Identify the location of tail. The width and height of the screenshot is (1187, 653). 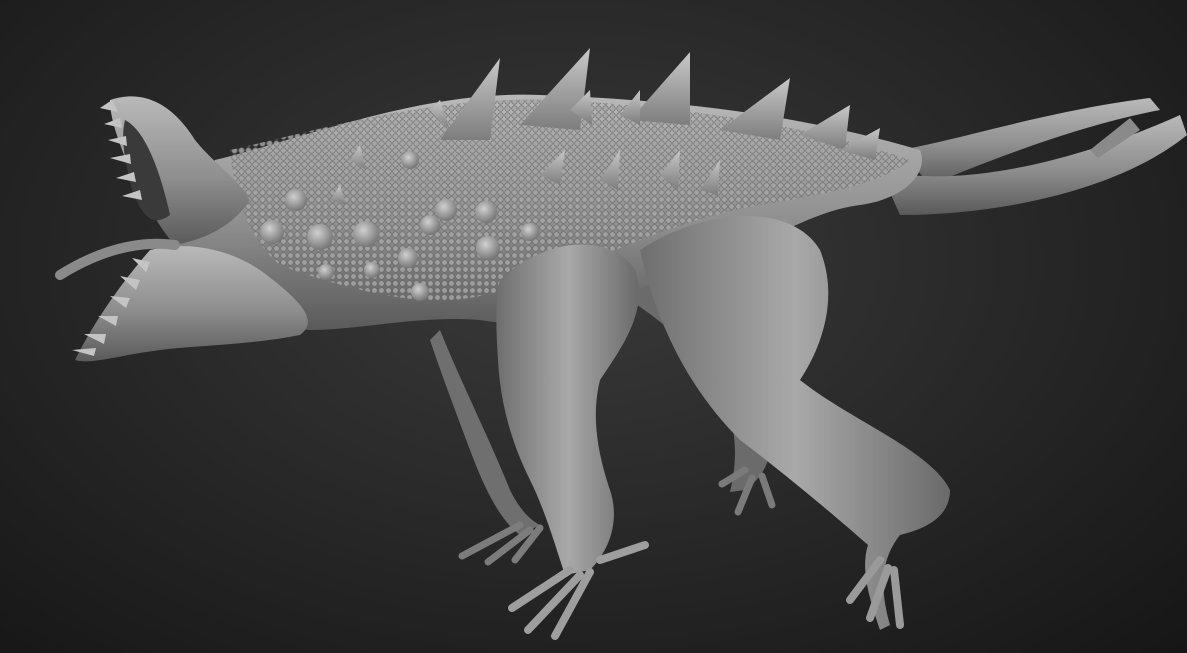
(1033, 156).